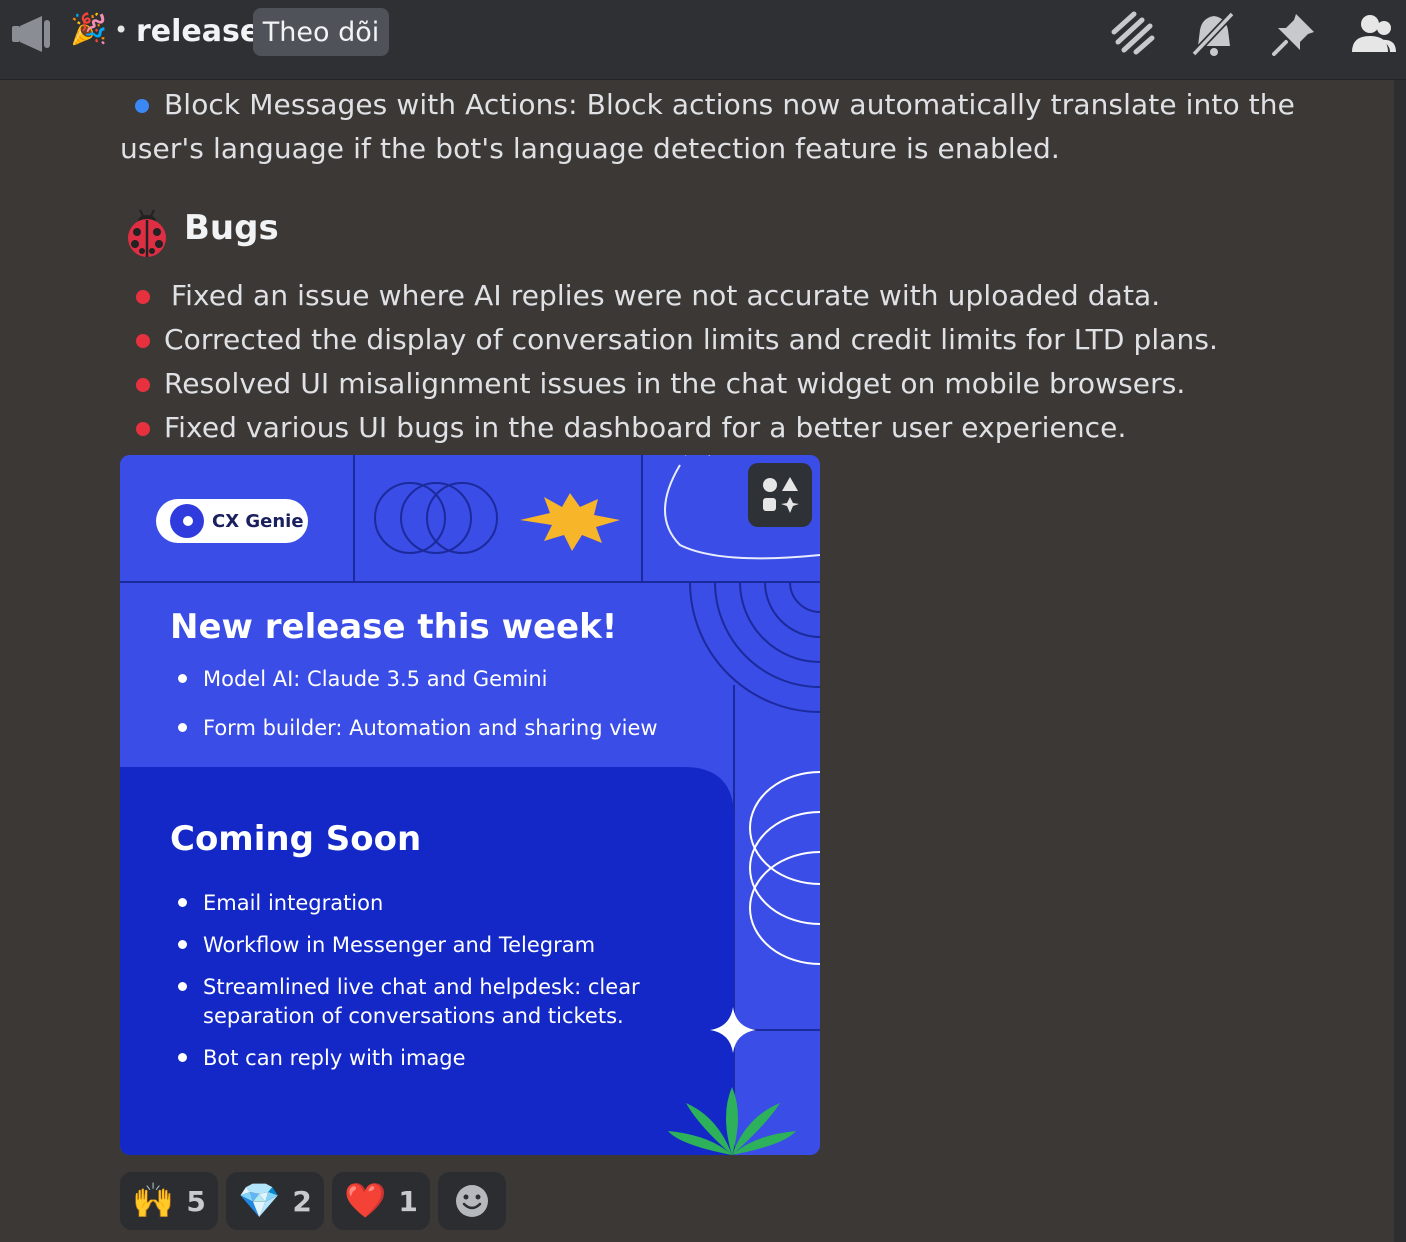 This screenshot has height=1242, width=1406. What do you see at coordinates (302, 1201) in the screenshot?
I see `reaction-count: 2` at bounding box center [302, 1201].